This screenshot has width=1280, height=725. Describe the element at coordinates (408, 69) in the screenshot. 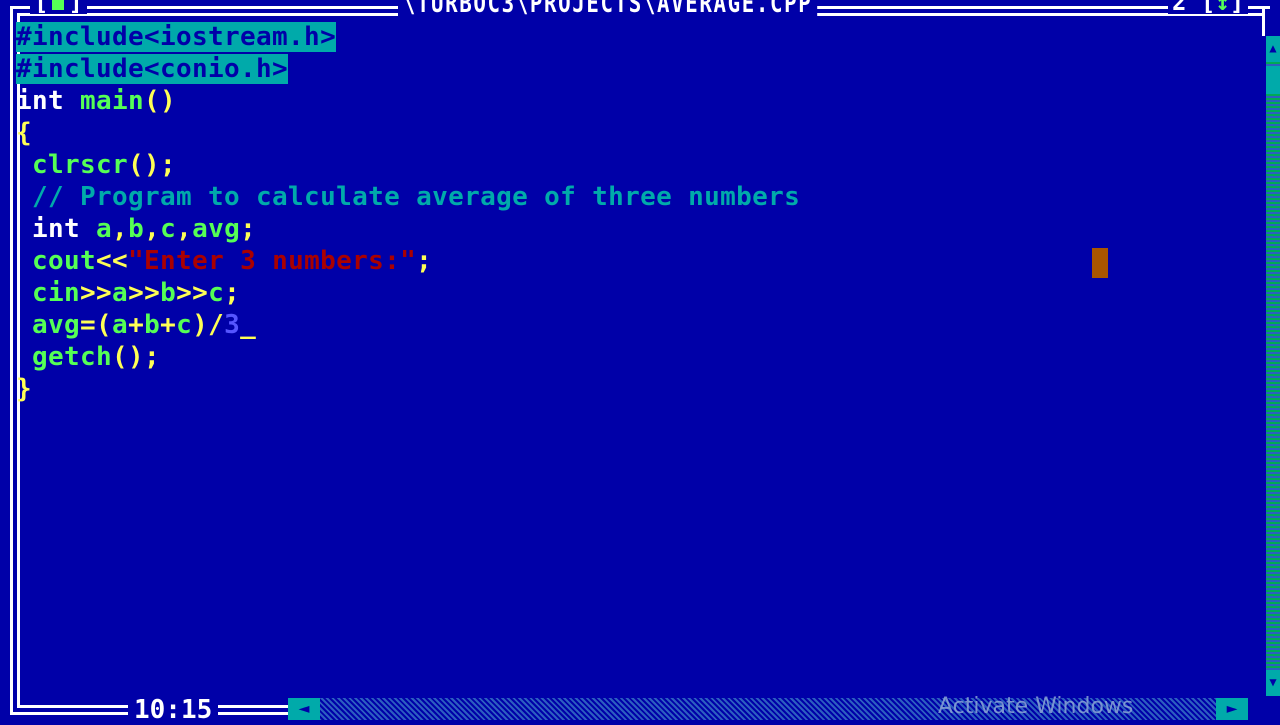

I see `code-line: #include<conio.h>` at that location.